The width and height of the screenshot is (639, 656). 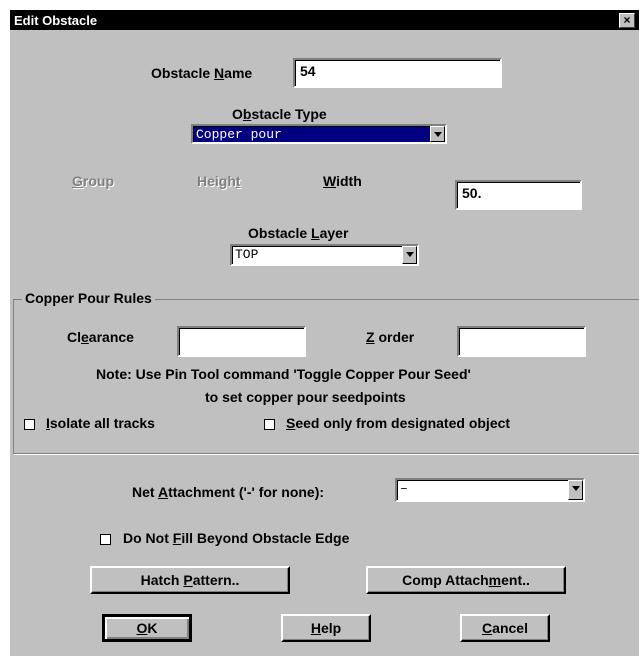 What do you see at coordinates (88, 298) in the screenshot?
I see `copper-pour-rules-title: Copper Pour Rules` at bounding box center [88, 298].